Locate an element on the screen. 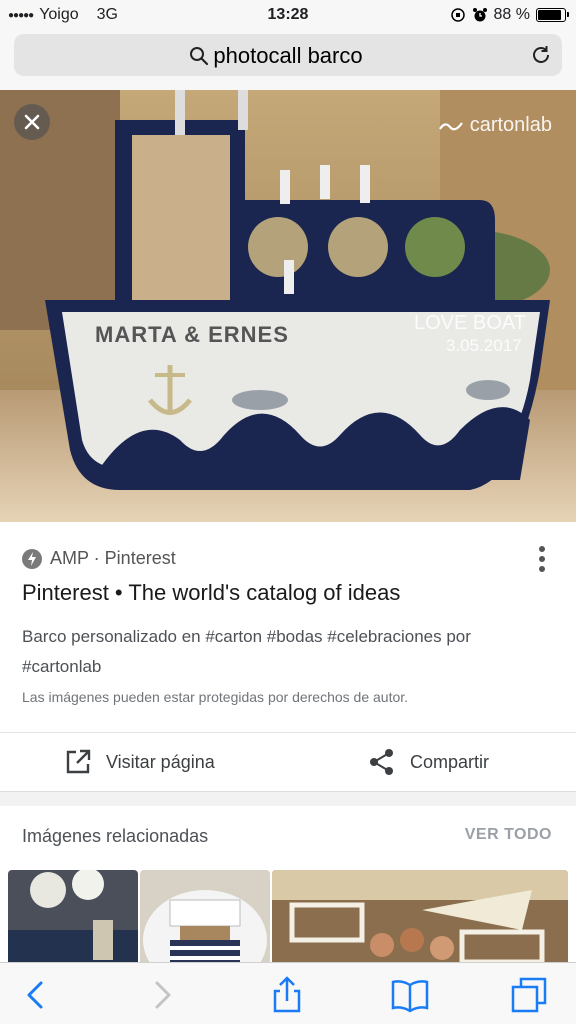 Image resolution: width=576 pixels, height=1024 pixels. search-query: photocall barco is located at coordinates (288, 56).